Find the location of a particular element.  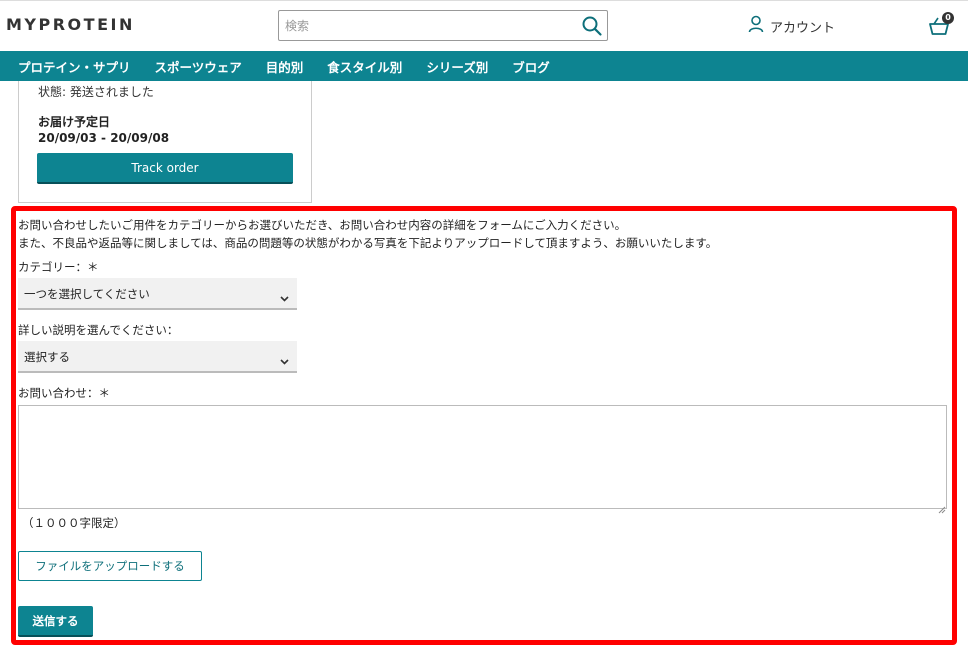

search-icon is located at coordinates (592, 26).